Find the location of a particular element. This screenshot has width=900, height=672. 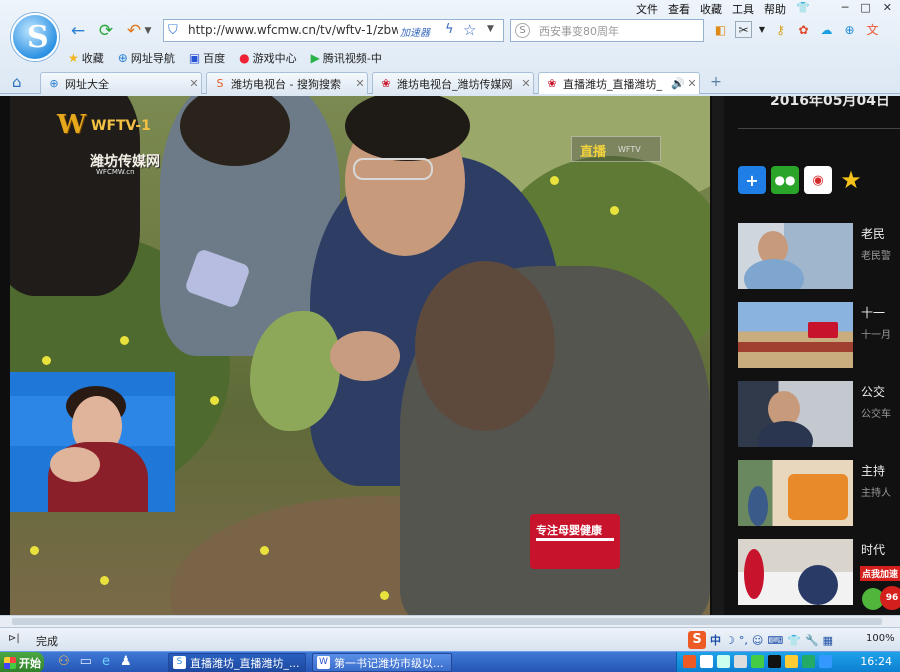

search-box: S 西安事变80周年 is located at coordinates (607, 30).